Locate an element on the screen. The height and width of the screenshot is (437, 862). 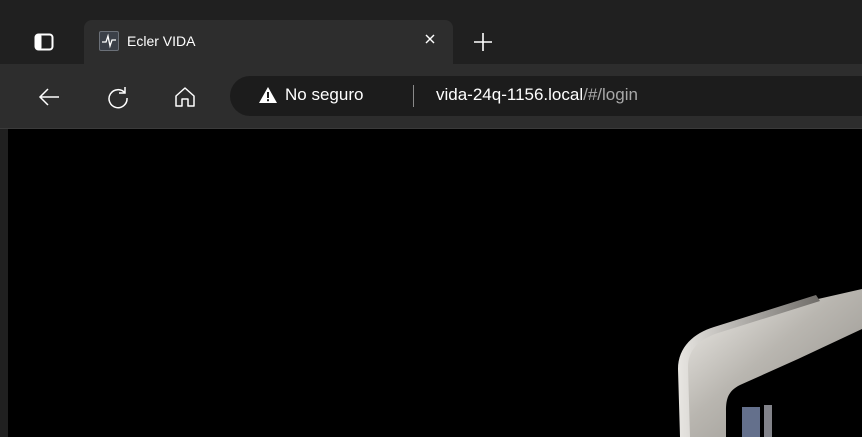
security-label: No seguro is located at coordinates (324, 95).